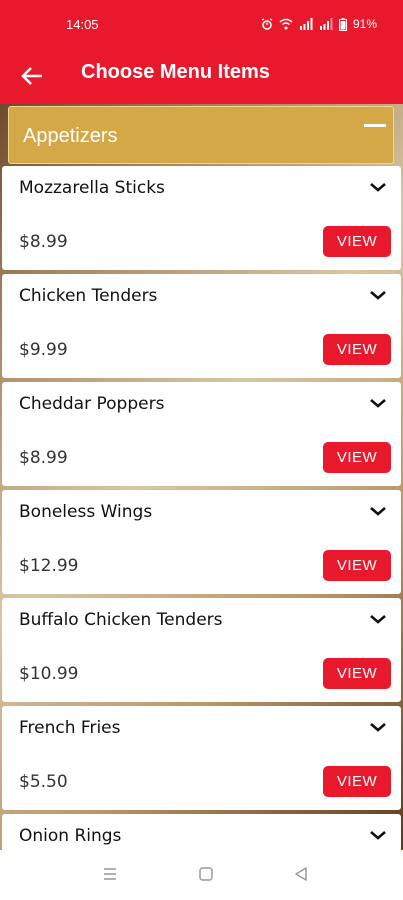 The width and height of the screenshot is (403, 900). What do you see at coordinates (70, 728) in the screenshot?
I see `item-name: French Fries` at bounding box center [70, 728].